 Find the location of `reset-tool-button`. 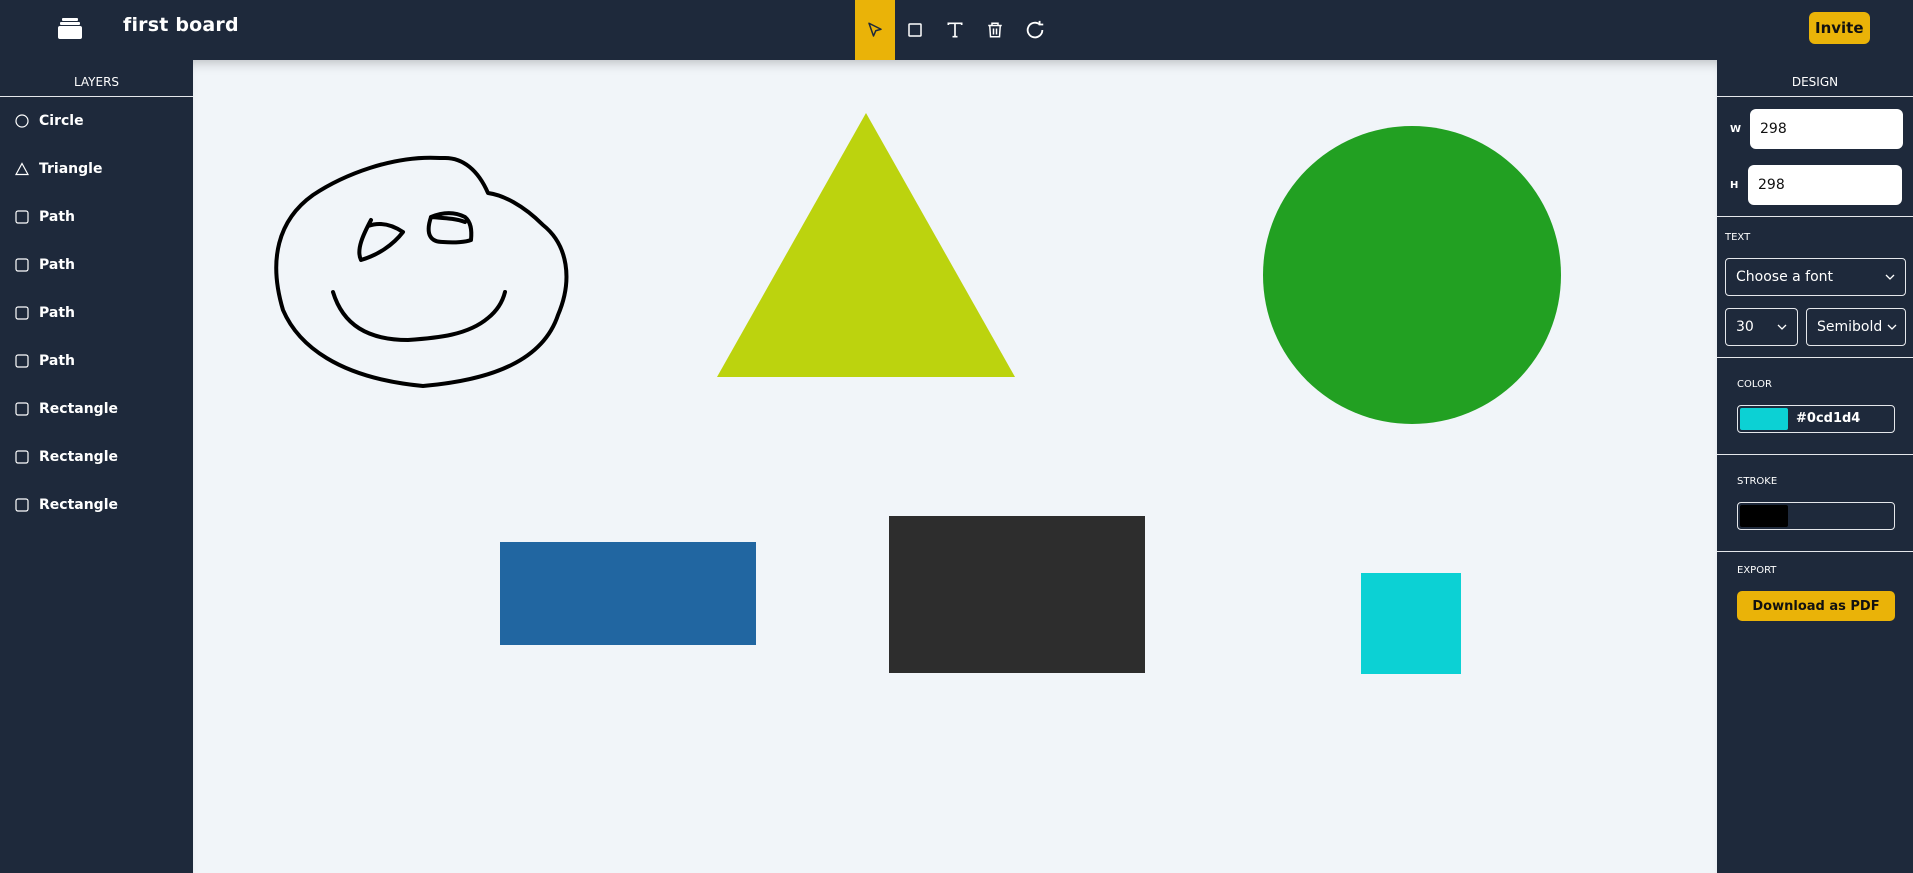

reset-tool-button is located at coordinates (1035, 30).